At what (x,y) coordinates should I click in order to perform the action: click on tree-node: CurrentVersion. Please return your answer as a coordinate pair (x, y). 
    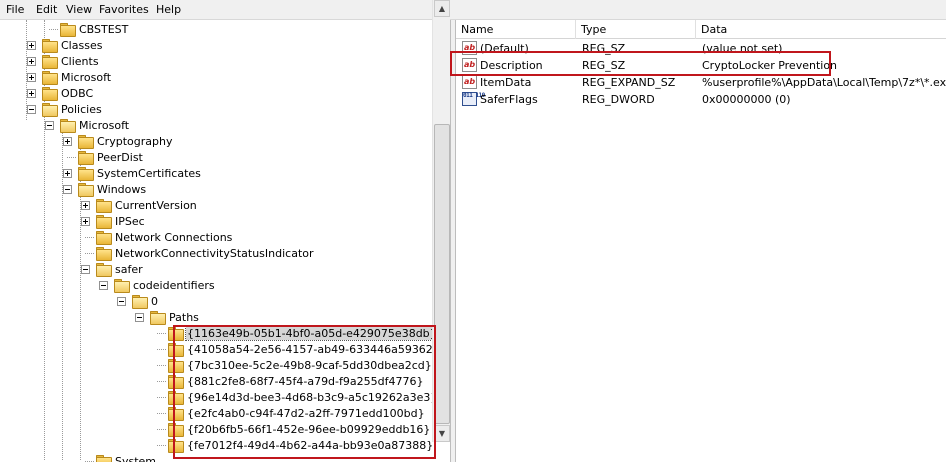
    Looking at the image, I should click on (215, 206).